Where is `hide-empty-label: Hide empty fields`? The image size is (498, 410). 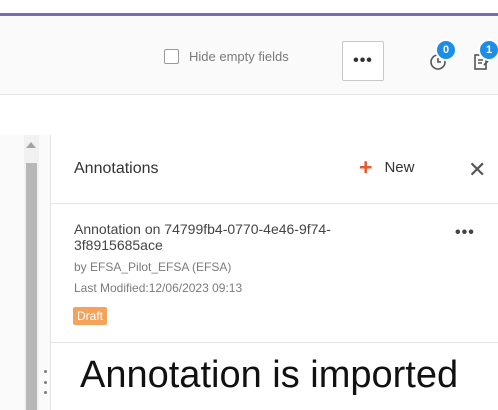 hide-empty-label: Hide empty fields is located at coordinates (239, 56).